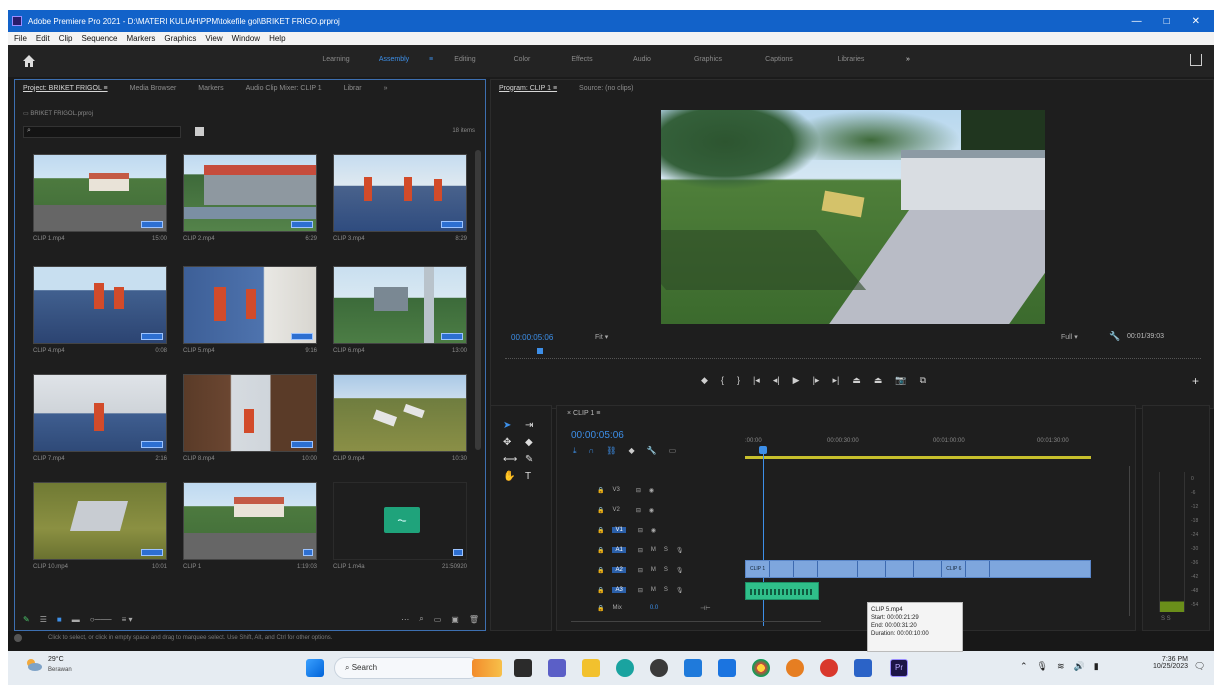 The height and width of the screenshot is (693, 1226). What do you see at coordinates (899, 668) in the screenshot?
I see `premiere-taskbar-icon: Pr` at bounding box center [899, 668].